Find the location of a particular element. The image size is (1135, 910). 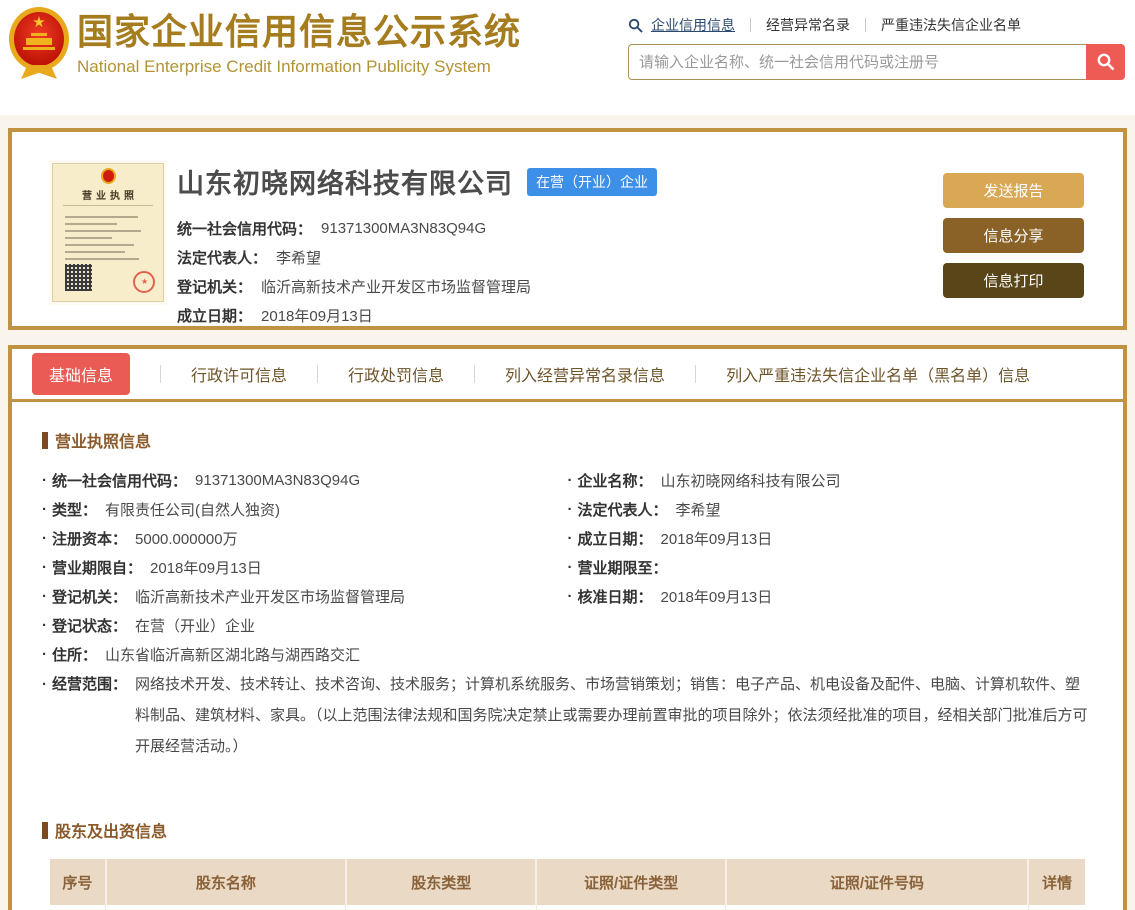

share-info-button: 信息分享 is located at coordinates (1013, 235).